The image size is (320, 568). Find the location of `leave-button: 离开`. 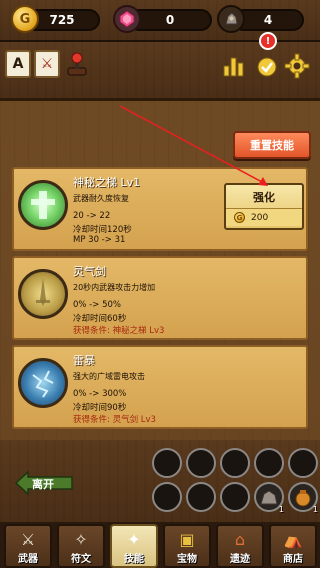

leave-button: 离开 is located at coordinates (44, 483).